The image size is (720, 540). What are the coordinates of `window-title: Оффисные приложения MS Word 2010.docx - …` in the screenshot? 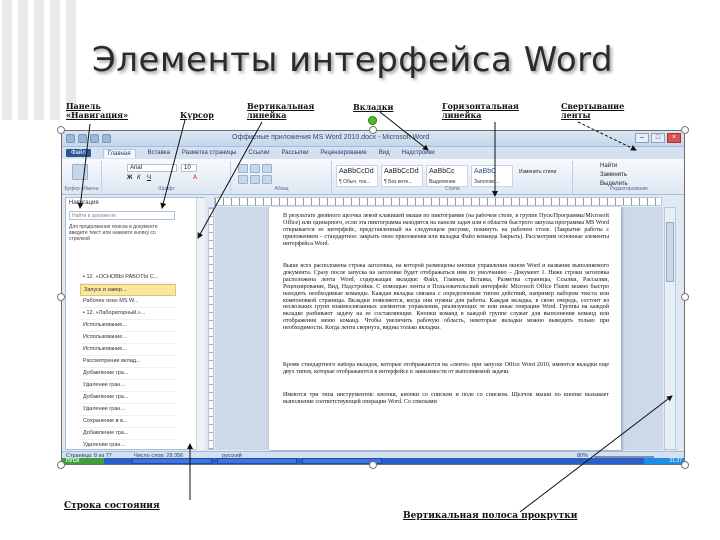 It's located at (331, 137).